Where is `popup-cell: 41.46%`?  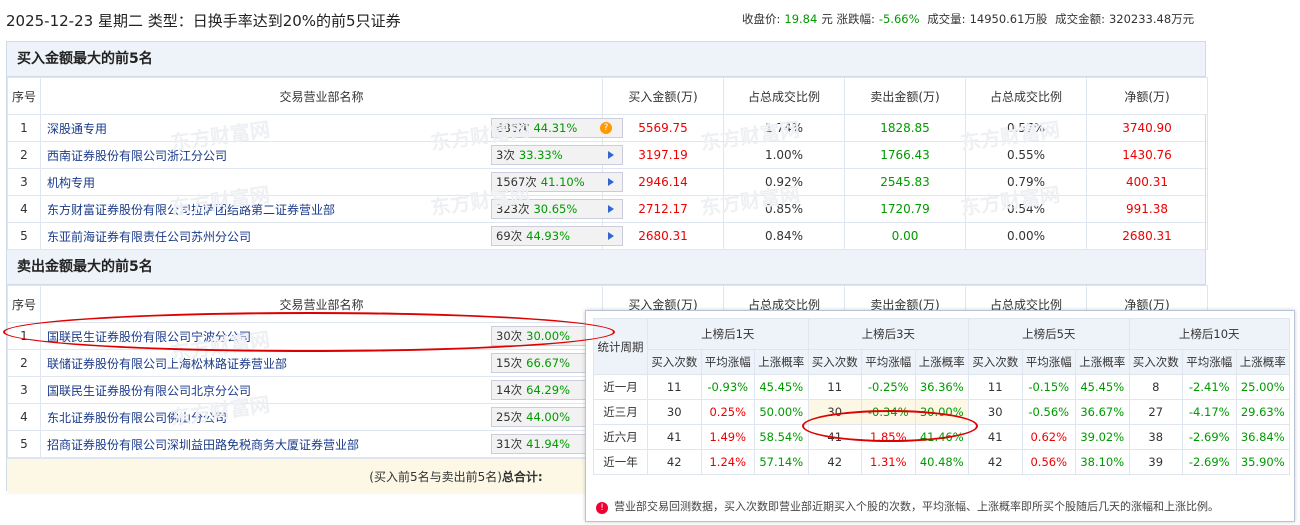
popup-cell: 41.46% is located at coordinates (941, 437).